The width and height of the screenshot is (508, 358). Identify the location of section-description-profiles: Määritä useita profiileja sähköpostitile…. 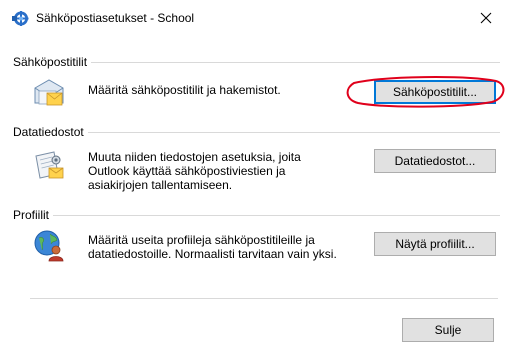
(212, 247).